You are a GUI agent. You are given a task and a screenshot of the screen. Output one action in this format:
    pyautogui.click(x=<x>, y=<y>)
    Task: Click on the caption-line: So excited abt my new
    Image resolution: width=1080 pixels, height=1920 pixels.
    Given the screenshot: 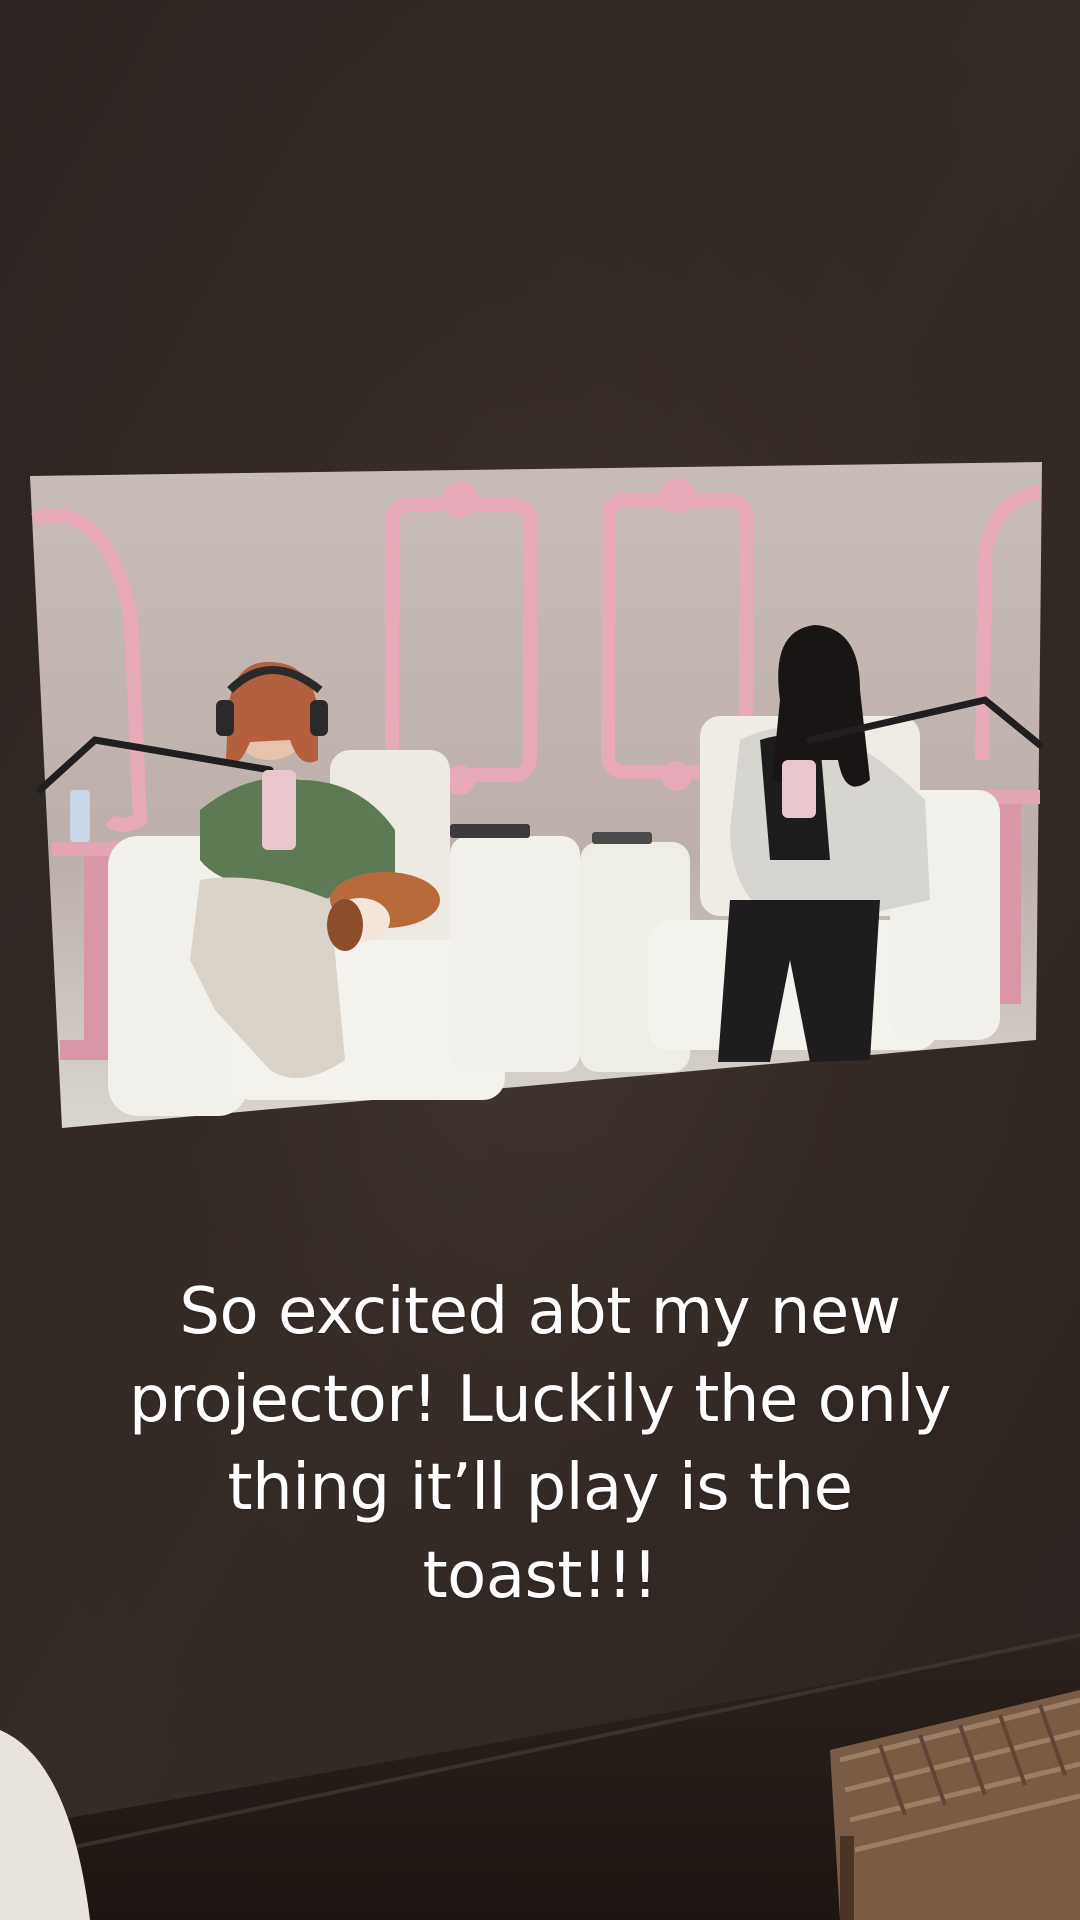 What is the action you would take?
    pyautogui.click(x=540, y=1312)
    